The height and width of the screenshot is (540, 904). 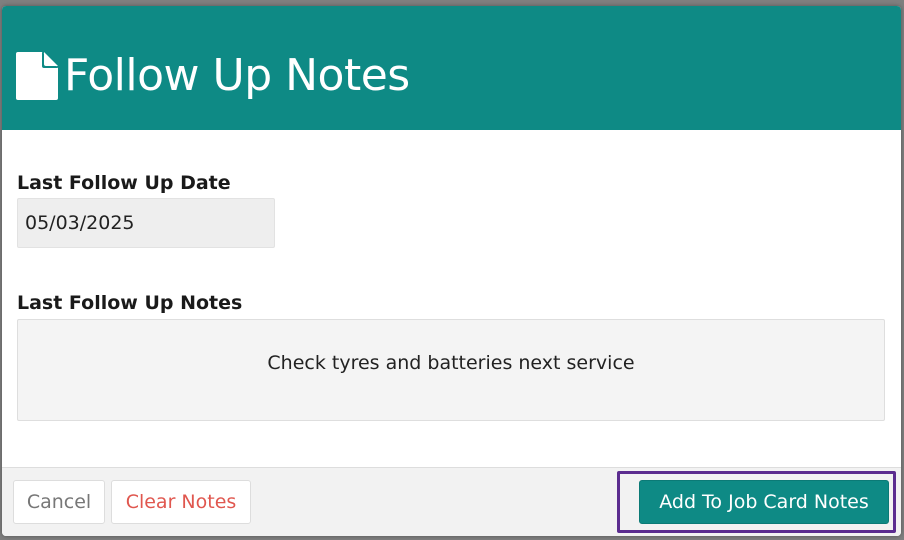 What do you see at coordinates (37, 76) in the screenshot?
I see `document-icon` at bounding box center [37, 76].